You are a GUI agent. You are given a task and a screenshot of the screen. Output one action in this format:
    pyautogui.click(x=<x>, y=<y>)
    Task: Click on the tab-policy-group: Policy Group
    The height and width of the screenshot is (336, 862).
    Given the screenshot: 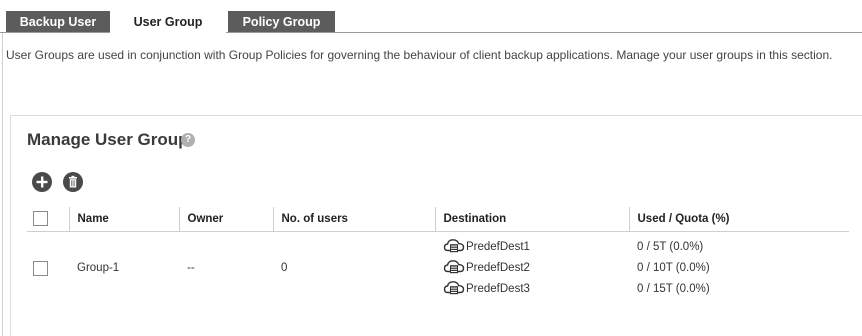 What is the action you would take?
    pyautogui.click(x=281, y=22)
    